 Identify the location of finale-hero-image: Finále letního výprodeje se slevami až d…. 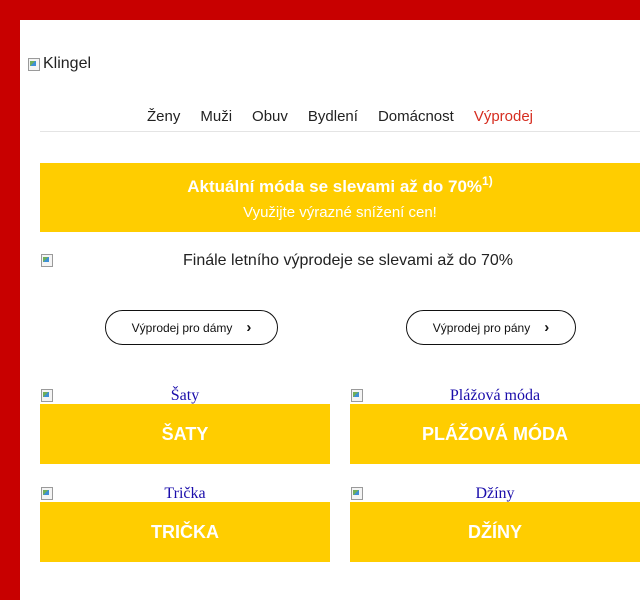
(340, 262).